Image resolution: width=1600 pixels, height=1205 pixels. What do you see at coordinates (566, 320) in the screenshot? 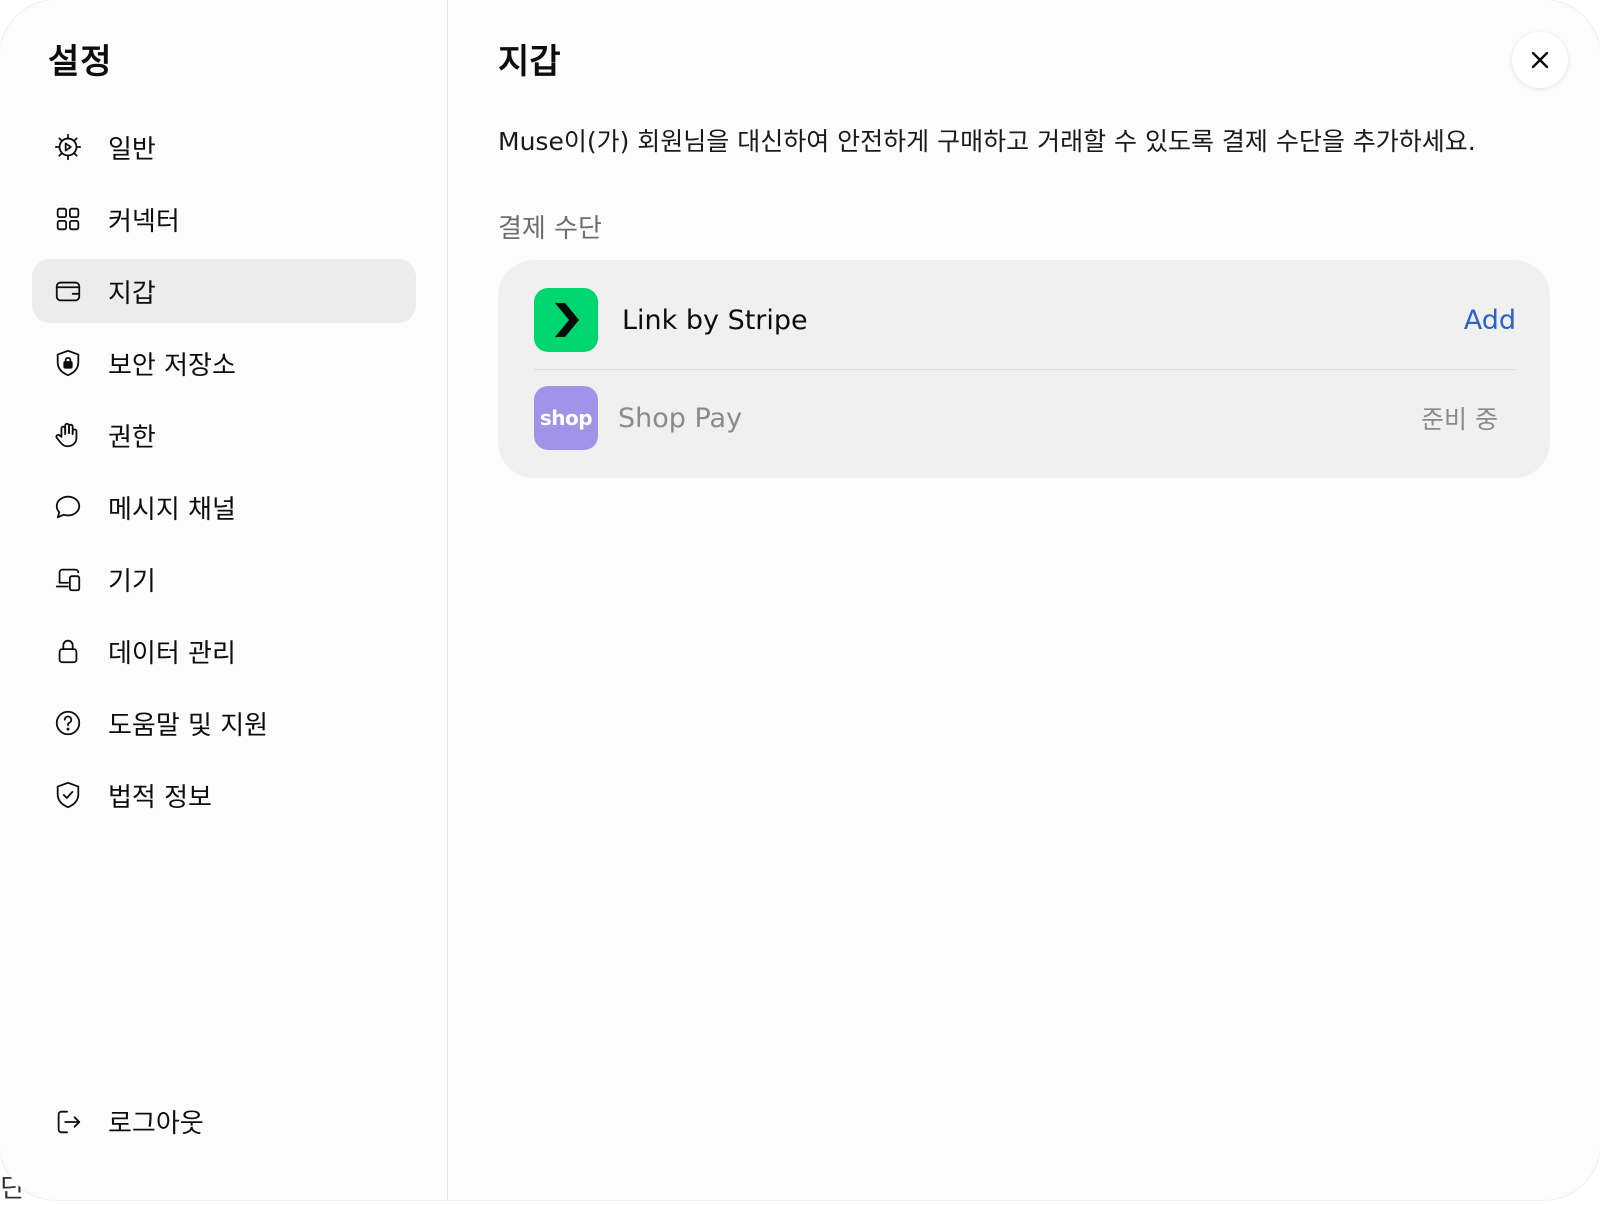
I see `link-stripe-logo` at bounding box center [566, 320].